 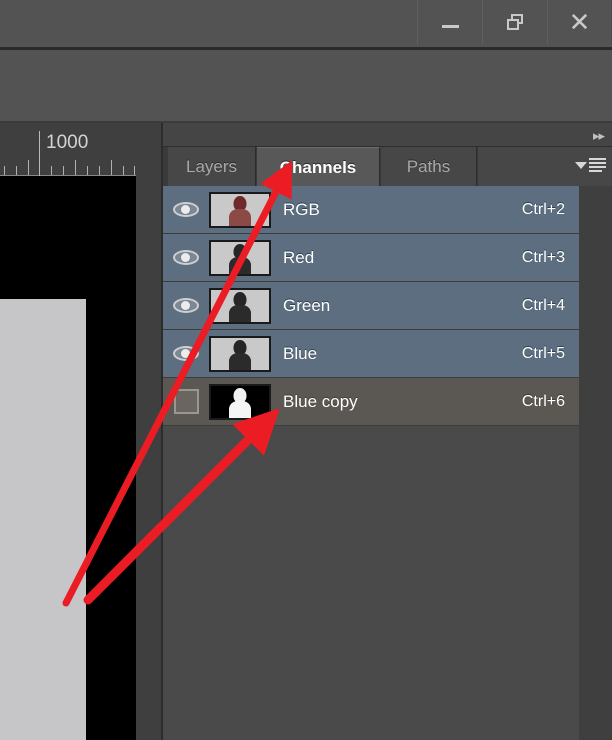 I want to click on window-controls: ✕, so click(x=514, y=22).